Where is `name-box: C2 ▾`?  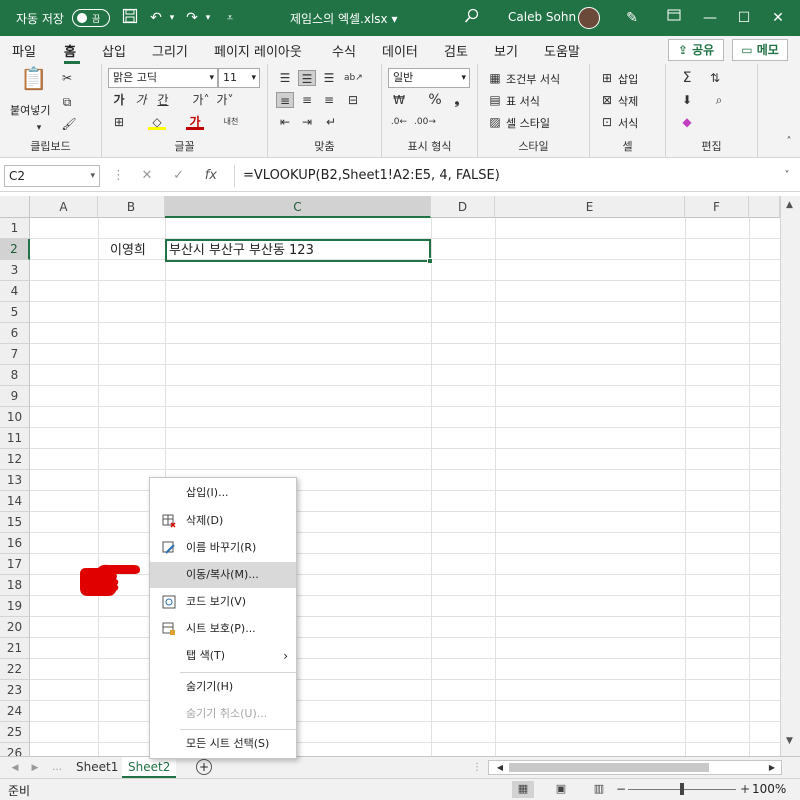 name-box: C2 ▾ is located at coordinates (52, 176).